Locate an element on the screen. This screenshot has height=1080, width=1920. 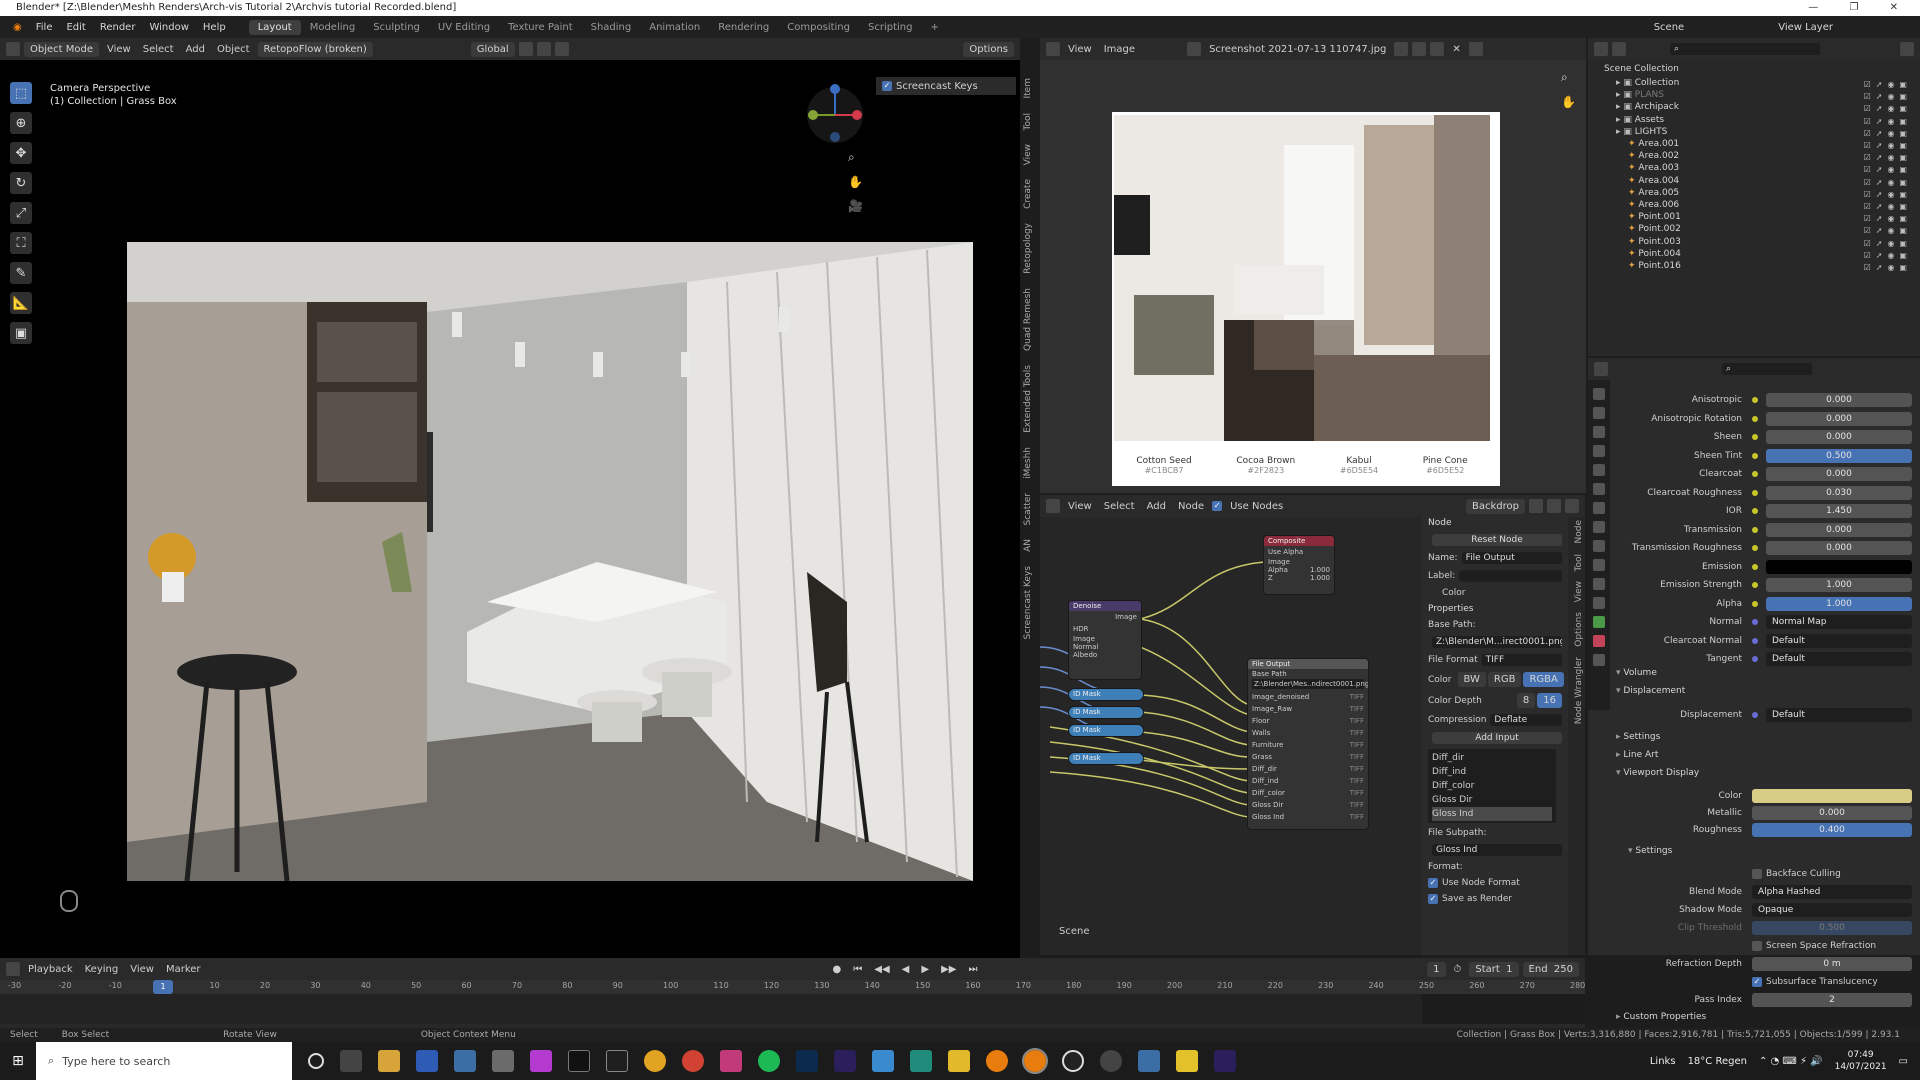
sidebar-tab-an: AN is located at coordinates (1028, 545).